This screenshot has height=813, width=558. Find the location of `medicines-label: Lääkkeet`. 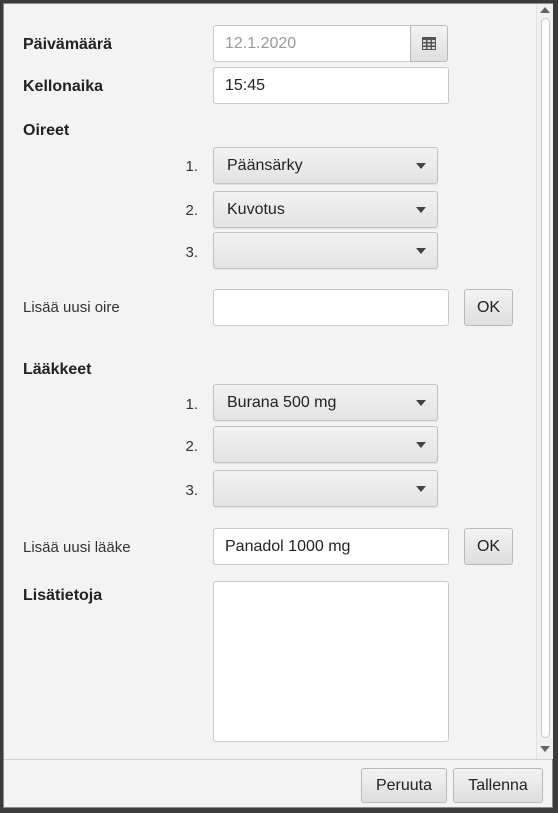

medicines-label: Lääkkeet is located at coordinates (57, 369).